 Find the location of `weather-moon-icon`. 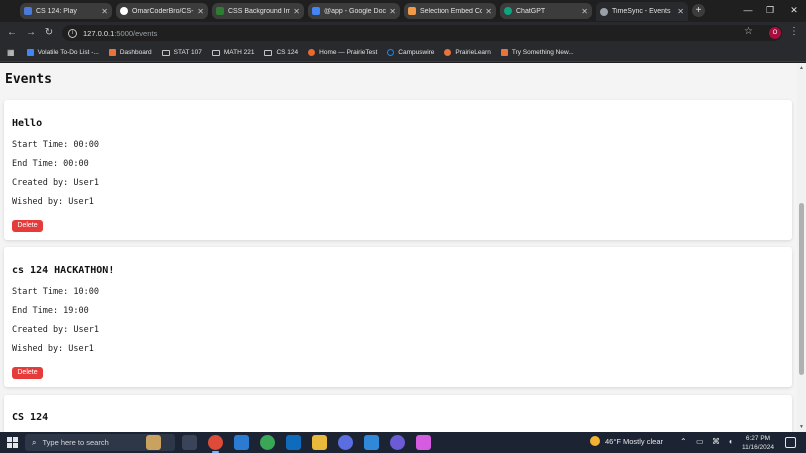

weather-moon-icon is located at coordinates (595, 441).